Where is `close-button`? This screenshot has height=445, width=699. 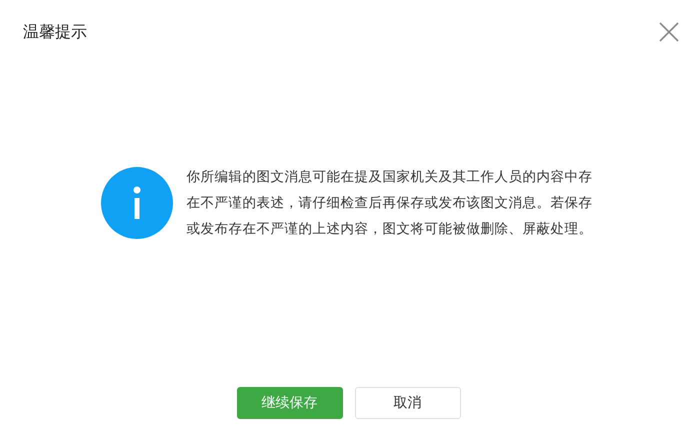 close-button is located at coordinates (669, 32).